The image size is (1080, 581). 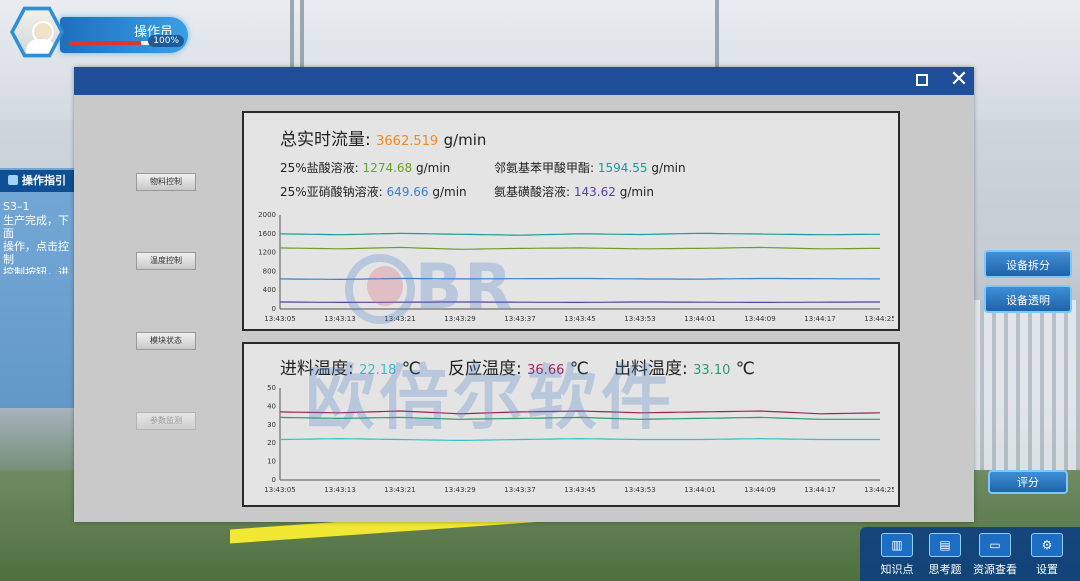 I want to click on temp-label: 进料温度:, so click(x=317, y=369).